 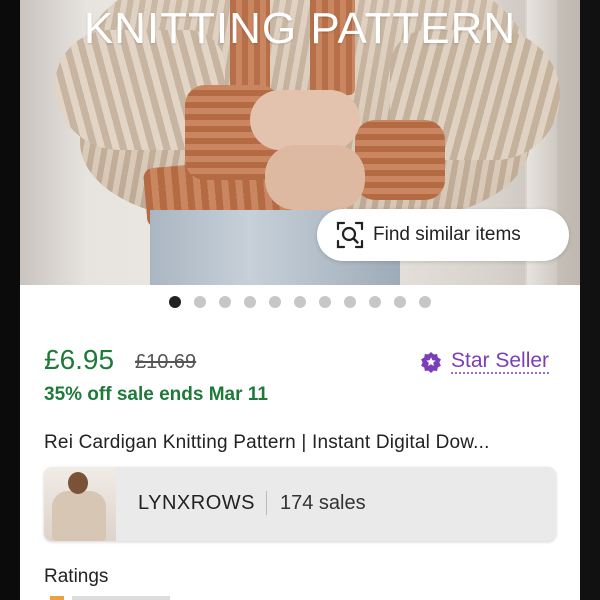 What do you see at coordinates (79, 359) in the screenshot?
I see `sale-price: £6.95` at bounding box center [79, 359].